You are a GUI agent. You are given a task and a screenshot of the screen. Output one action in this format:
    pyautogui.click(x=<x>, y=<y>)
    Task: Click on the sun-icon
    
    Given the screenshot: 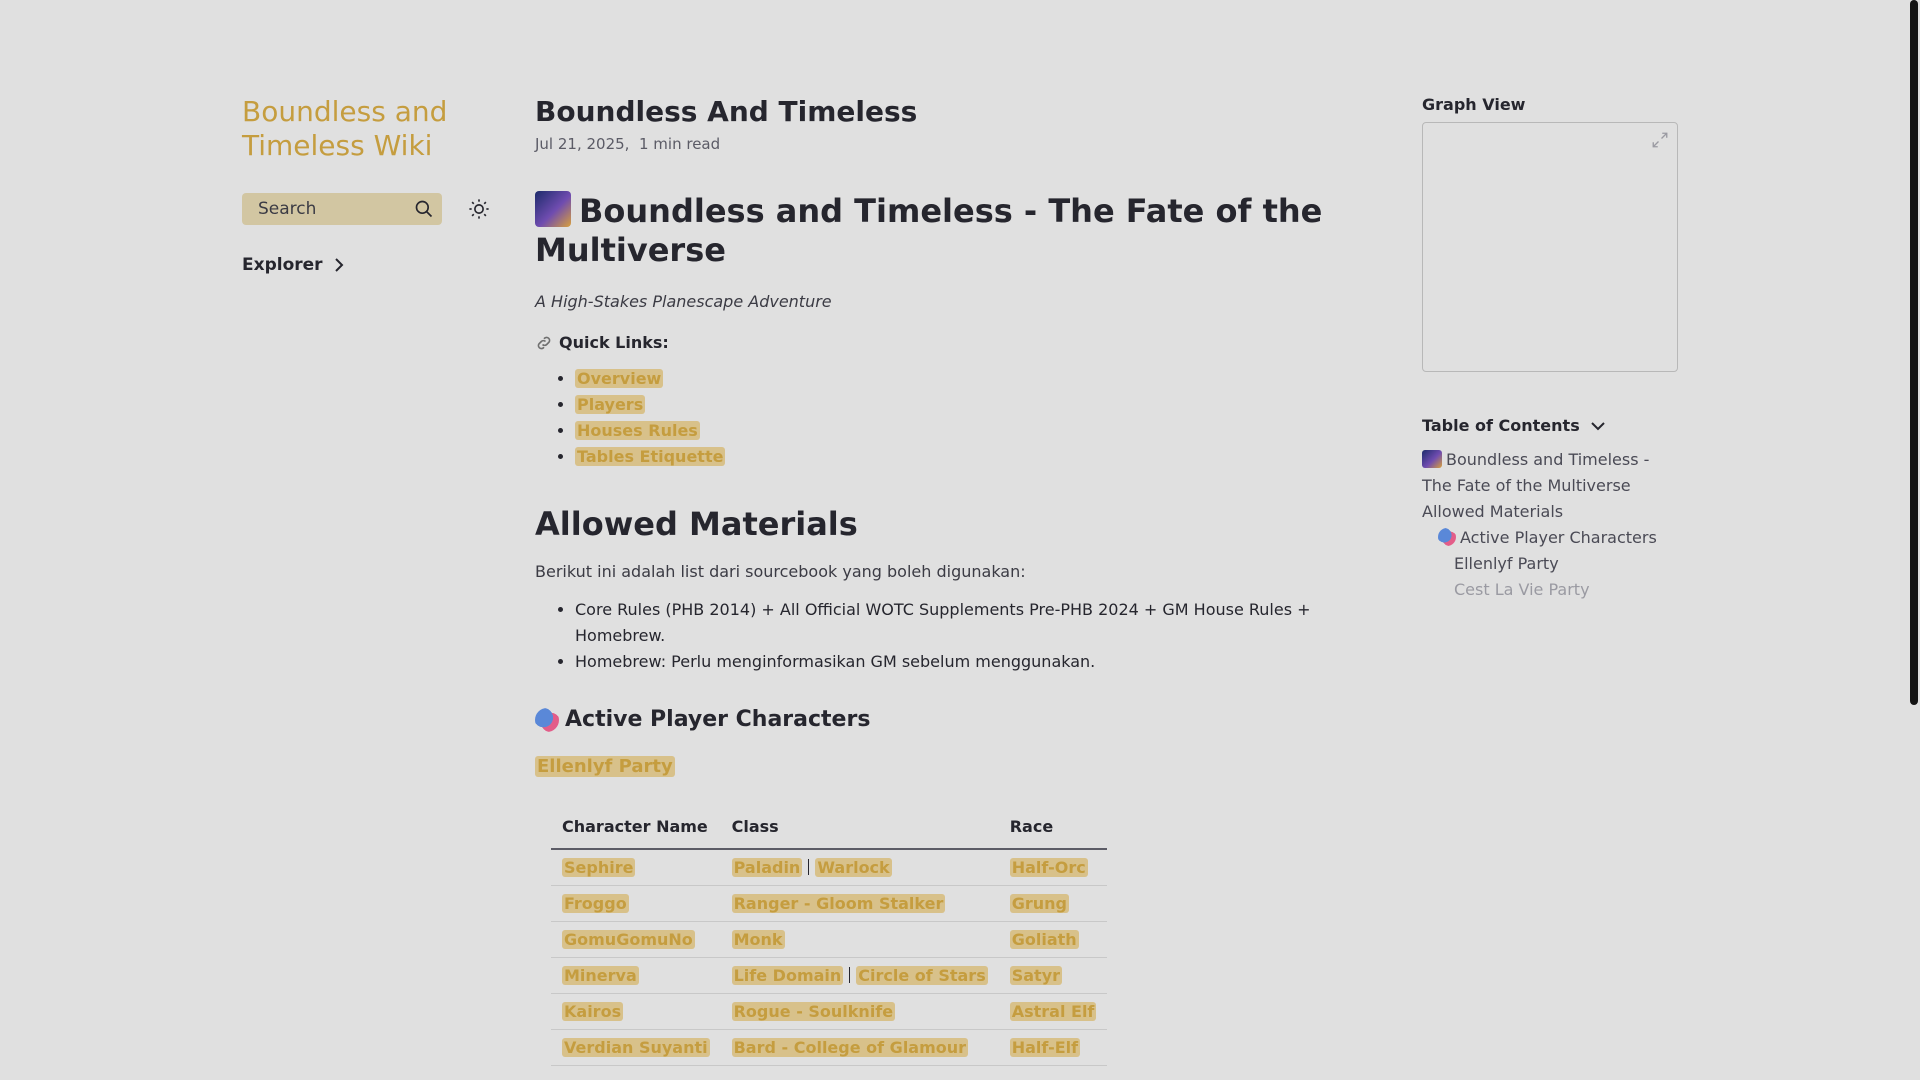 What is the action you would take?
    pyautogui.click(x=479, y=209)
    